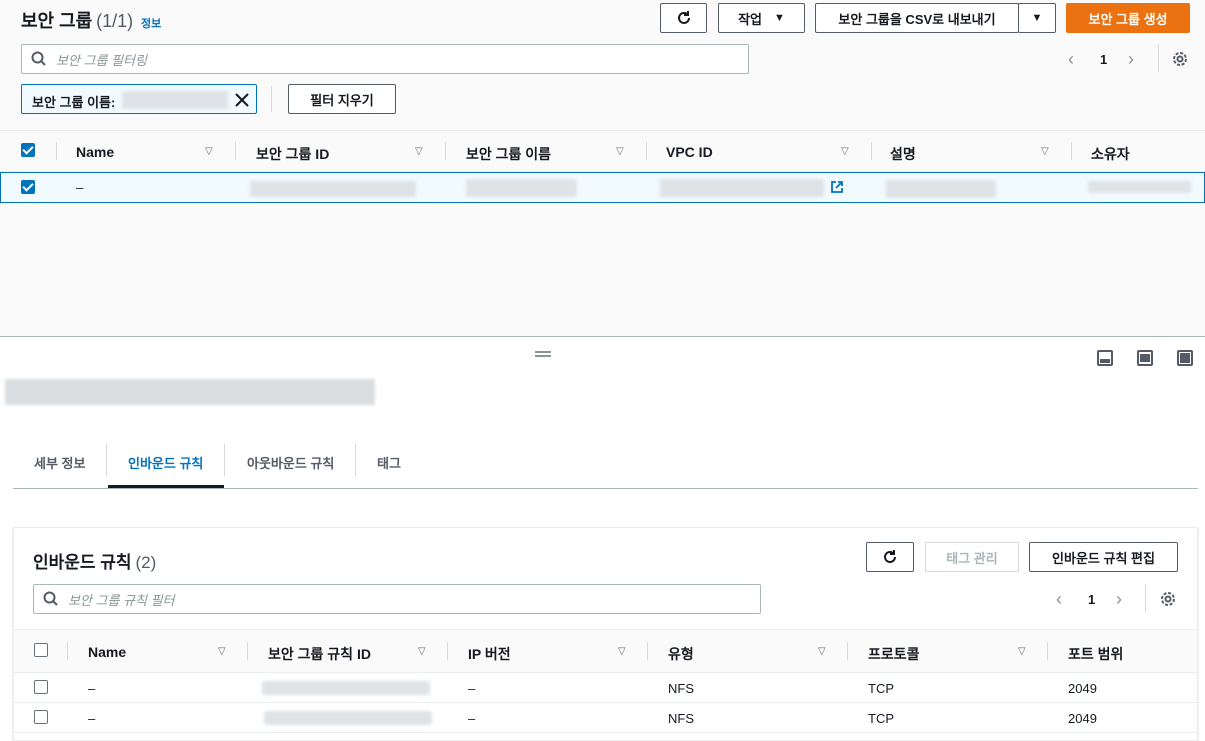 The image size is (1205, 741). What do you see at coordinates (59, 462) in the screenshot?
I see `tab-details: 세부 정보` at bounding box center [59, 462].